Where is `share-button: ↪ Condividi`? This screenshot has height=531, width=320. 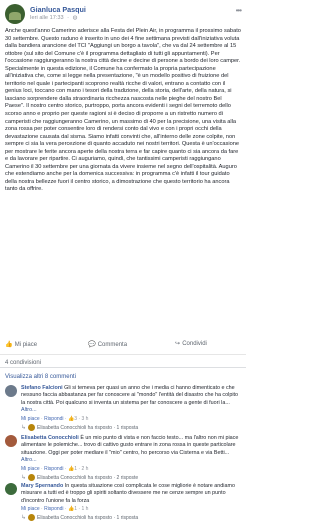 share-button: ↪ Condividi is located at coordinates (191, 343).